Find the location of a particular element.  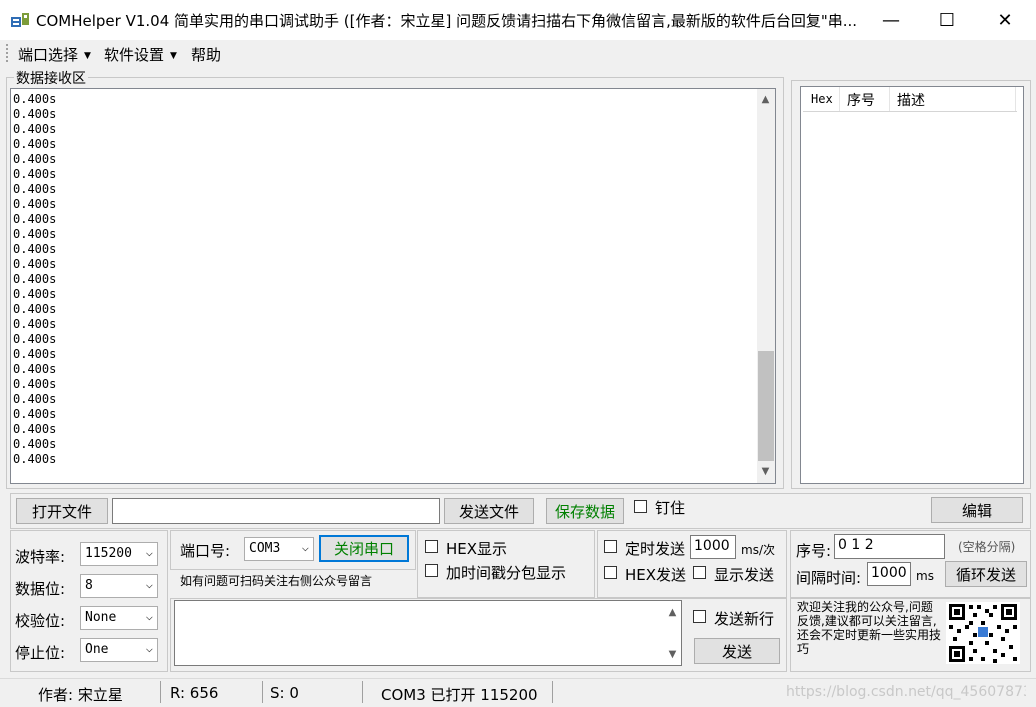

sequence-input: 0 1 2 is located at coordinates (889, 546).